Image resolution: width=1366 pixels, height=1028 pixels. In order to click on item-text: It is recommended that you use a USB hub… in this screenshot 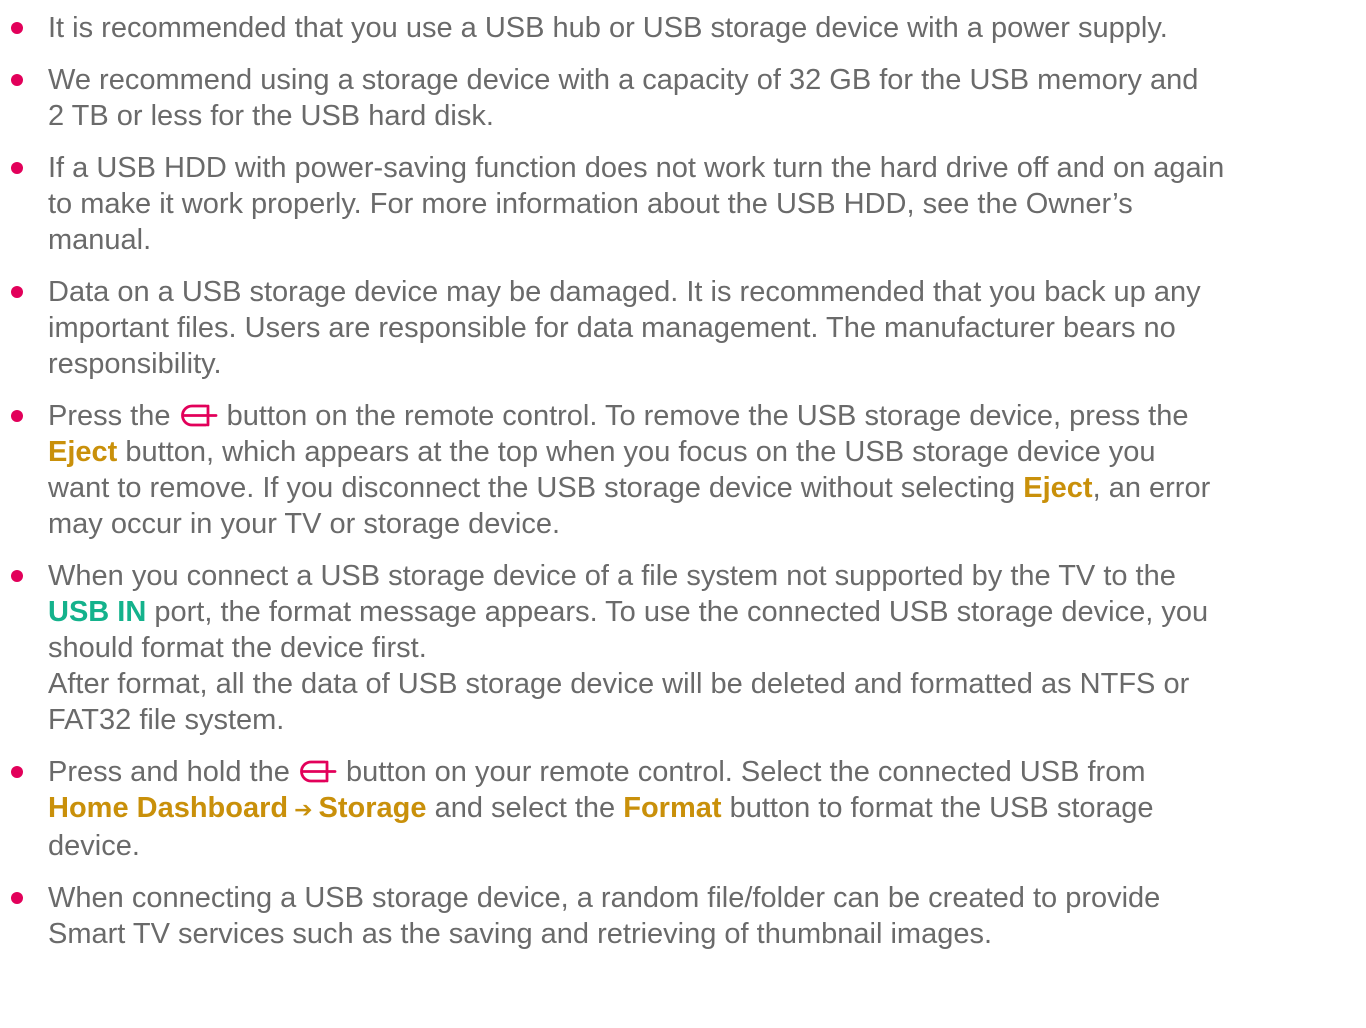, I will do `click(608, 28)`.